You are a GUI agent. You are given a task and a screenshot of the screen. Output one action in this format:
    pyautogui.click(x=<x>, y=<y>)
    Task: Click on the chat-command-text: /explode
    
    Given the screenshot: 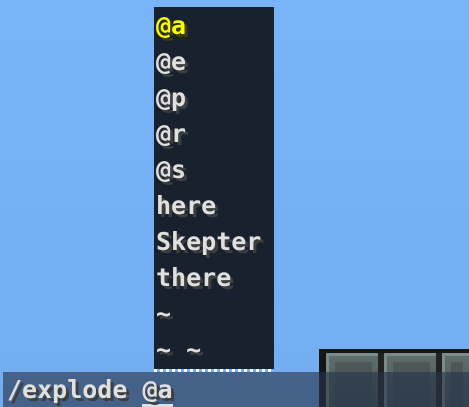 What is the action you would take?
    pyautogui.click(x=75, y=389)
    